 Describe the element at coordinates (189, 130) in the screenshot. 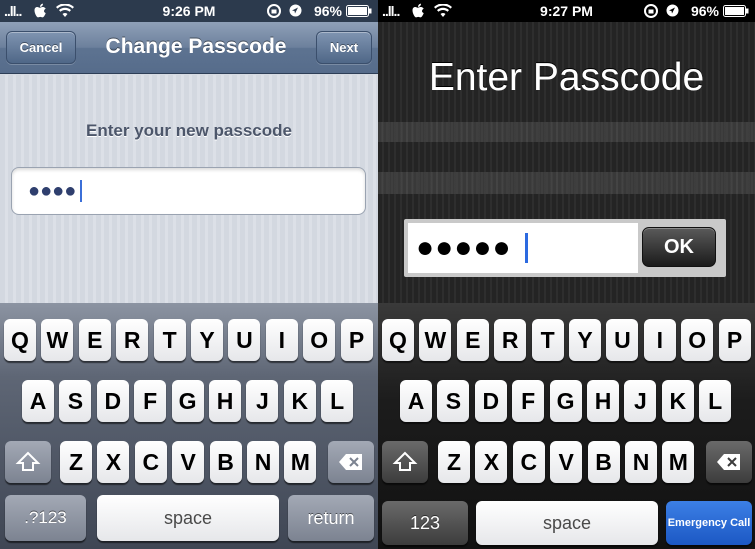

I see `passcode-prompt: Enter your new passcode` at that location.